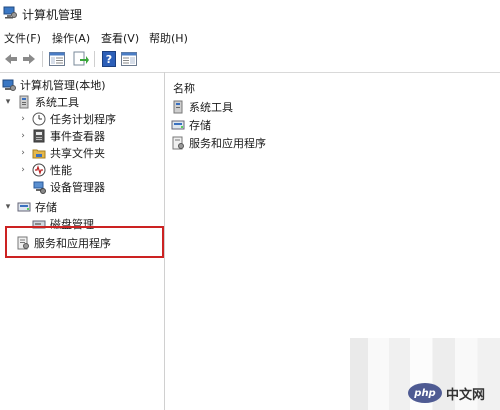  I want to click on tree-node-event-viewer: › 事件查看器, so click(61, 135).